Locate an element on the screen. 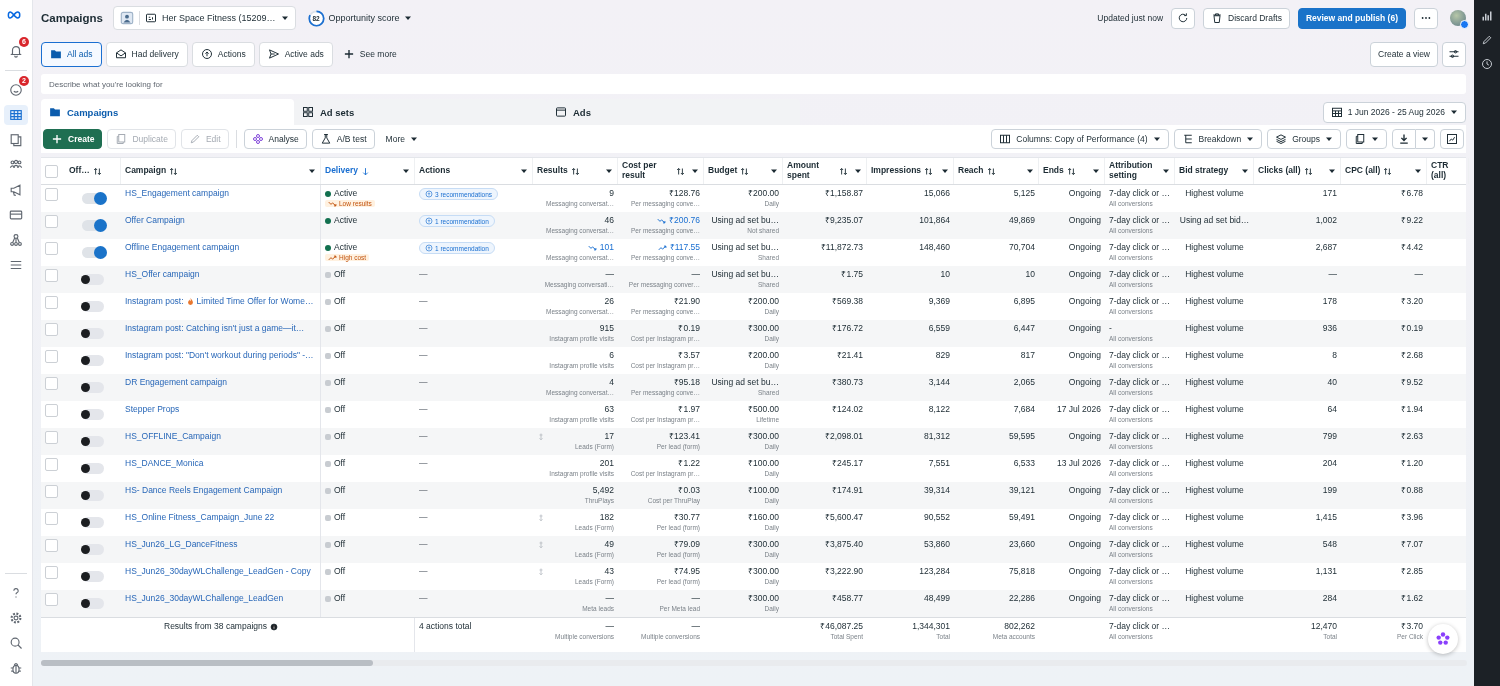 This screenshot has width=1500, height=686. assistant-button is located at coordinates (1443, 639).